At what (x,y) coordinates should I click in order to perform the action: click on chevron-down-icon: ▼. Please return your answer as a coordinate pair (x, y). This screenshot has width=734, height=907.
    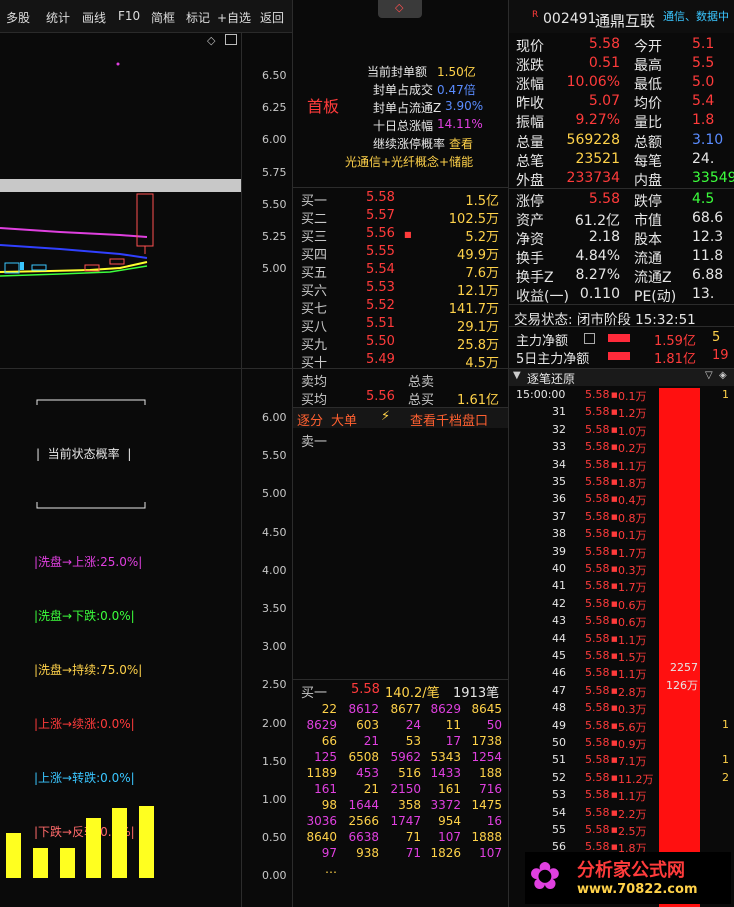
    Looking at the image, I should click on (517, 375).